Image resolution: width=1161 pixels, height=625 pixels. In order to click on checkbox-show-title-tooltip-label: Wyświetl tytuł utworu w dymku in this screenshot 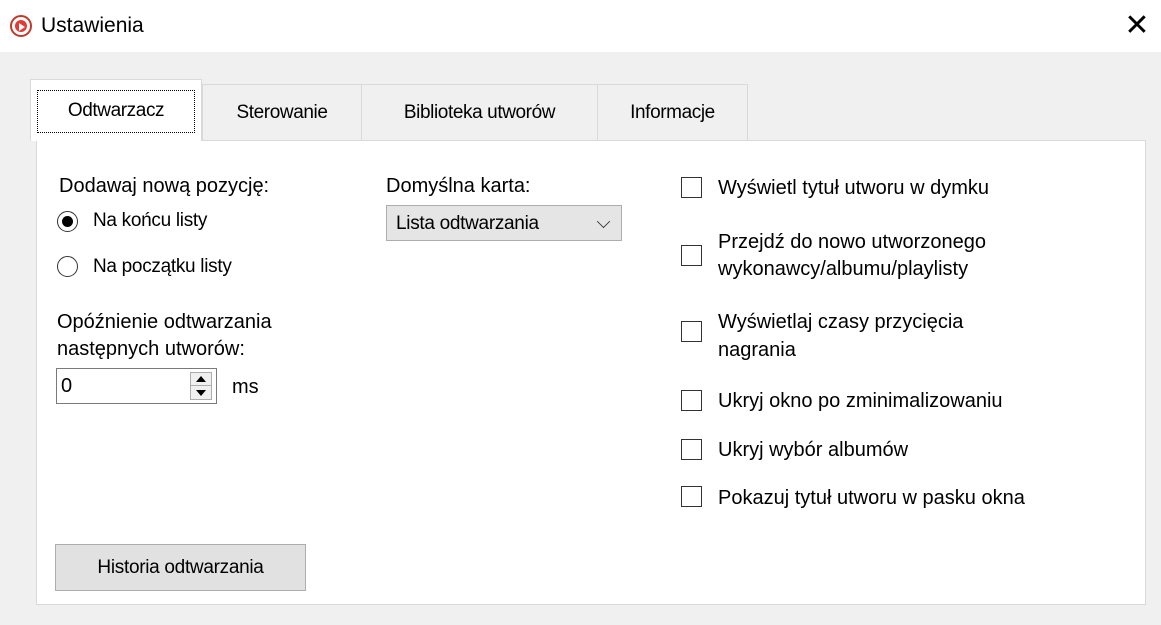, I will do `click(853, 188)`.